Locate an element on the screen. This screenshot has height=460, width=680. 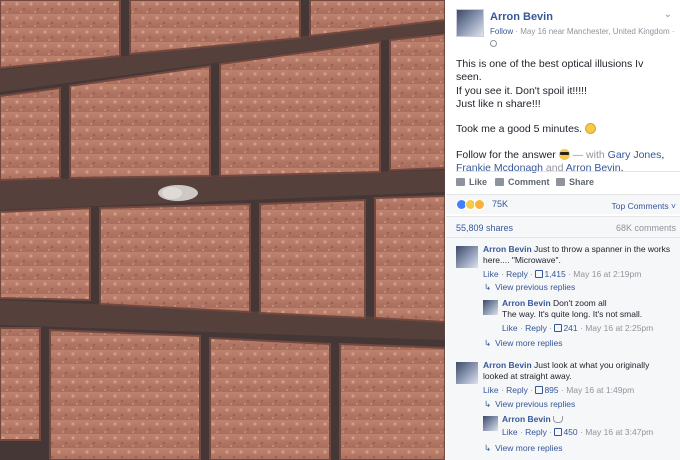
share-button: Share is located at coordinates (575, 182).